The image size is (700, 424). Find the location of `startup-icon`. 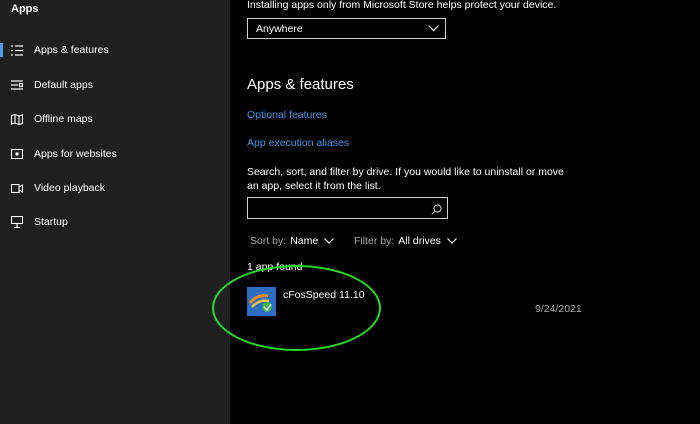

startup-icon is located at coordinates (17, 222).